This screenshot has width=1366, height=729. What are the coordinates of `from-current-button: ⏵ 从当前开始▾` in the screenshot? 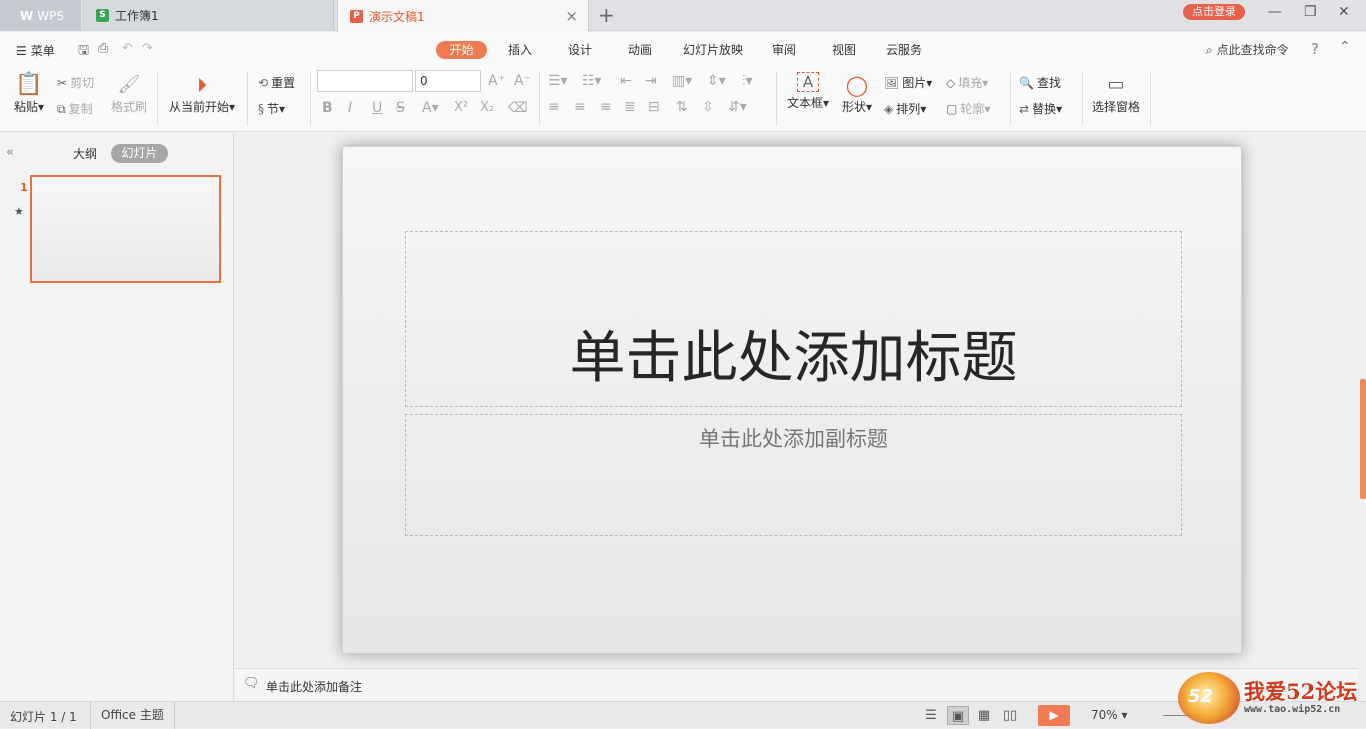 It's located at (202, 93).